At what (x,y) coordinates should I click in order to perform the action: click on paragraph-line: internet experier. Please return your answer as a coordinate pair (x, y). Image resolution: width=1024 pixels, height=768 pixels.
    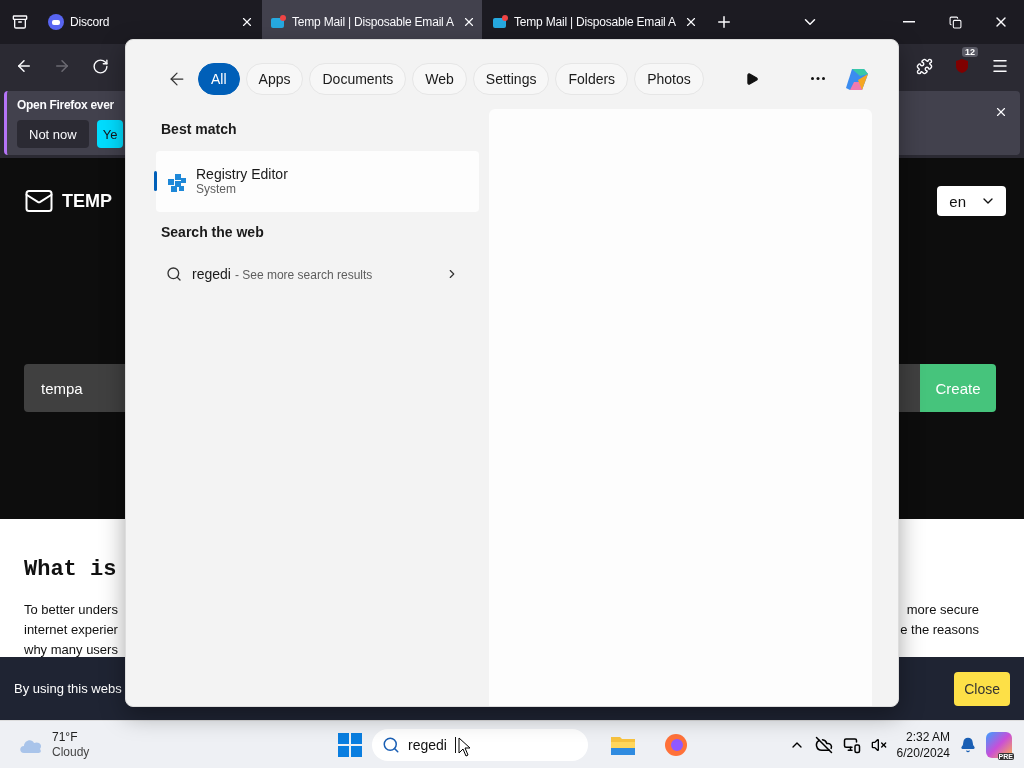
    Looking at the image, I should click on (71, 630).